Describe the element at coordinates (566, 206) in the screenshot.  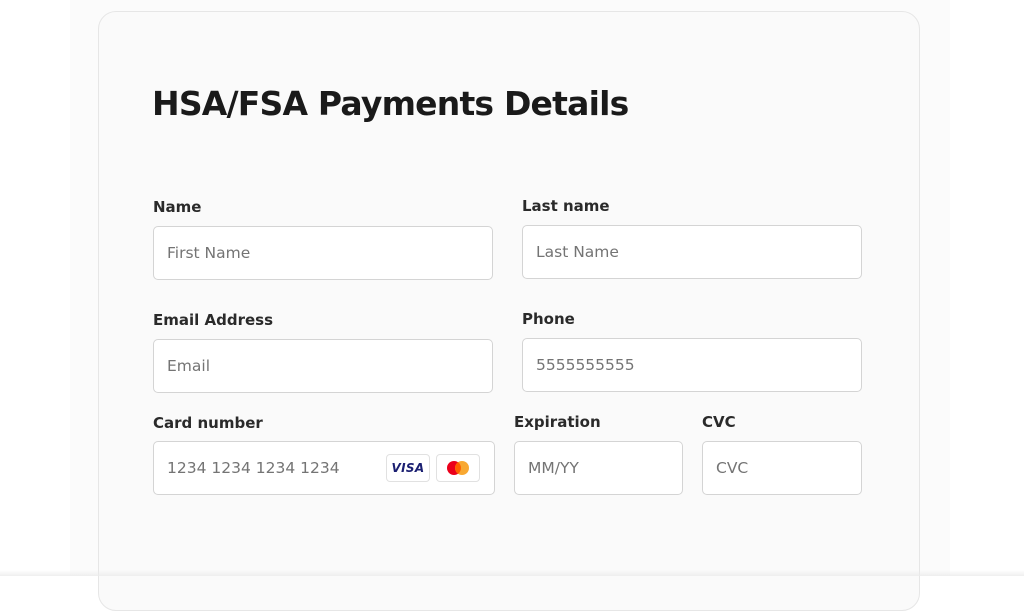
I see `last-name-label: Last name` at that location.